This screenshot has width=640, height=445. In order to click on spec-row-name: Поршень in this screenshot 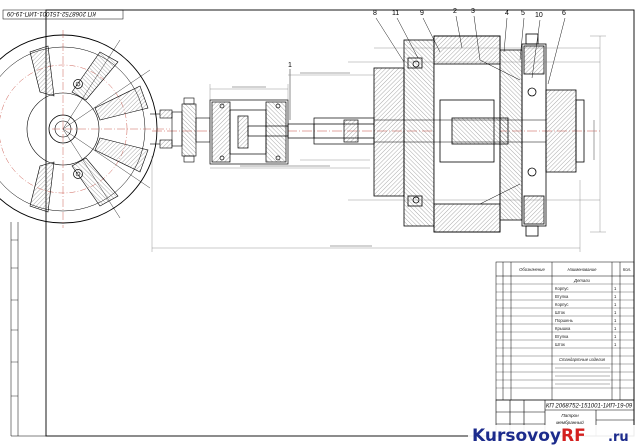, I will do `click(564, 320)`.